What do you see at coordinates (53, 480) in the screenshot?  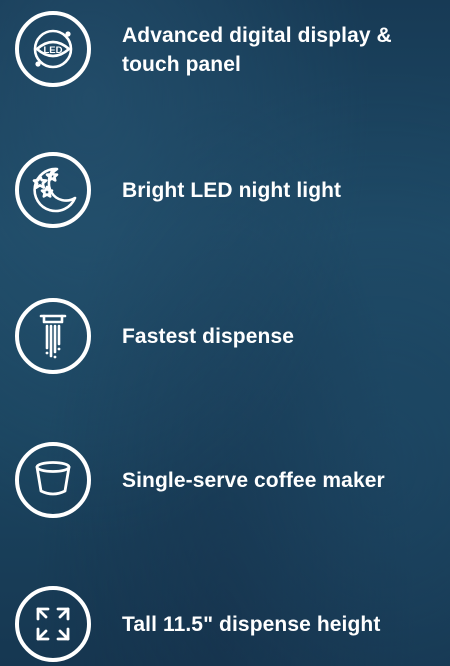 I see `coffee-pod-icon` at bounding box center [53, 480].